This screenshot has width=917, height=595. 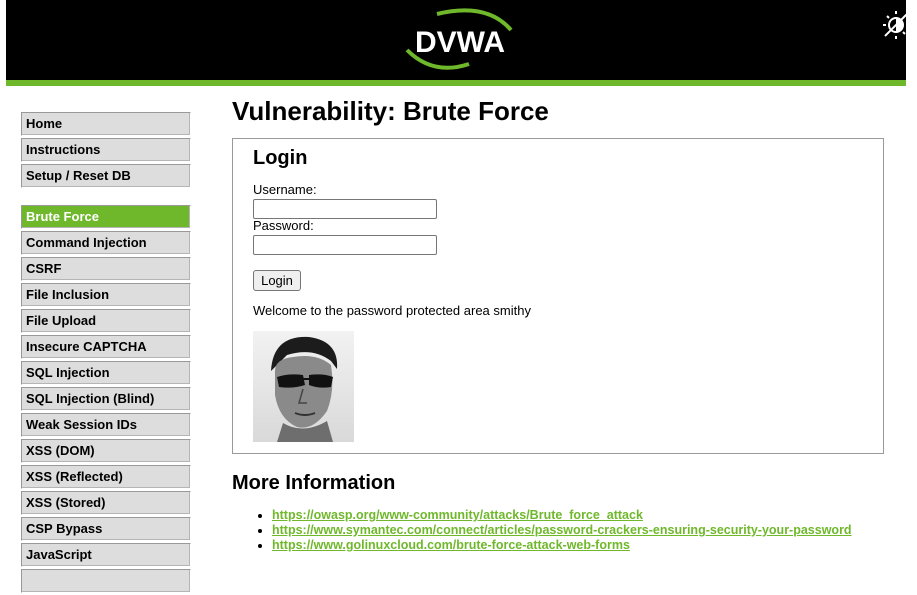 What do you see at coordinates (285, 189) in the screenshot?
I see `username-label: Username:` at bounding box center [285, 189].